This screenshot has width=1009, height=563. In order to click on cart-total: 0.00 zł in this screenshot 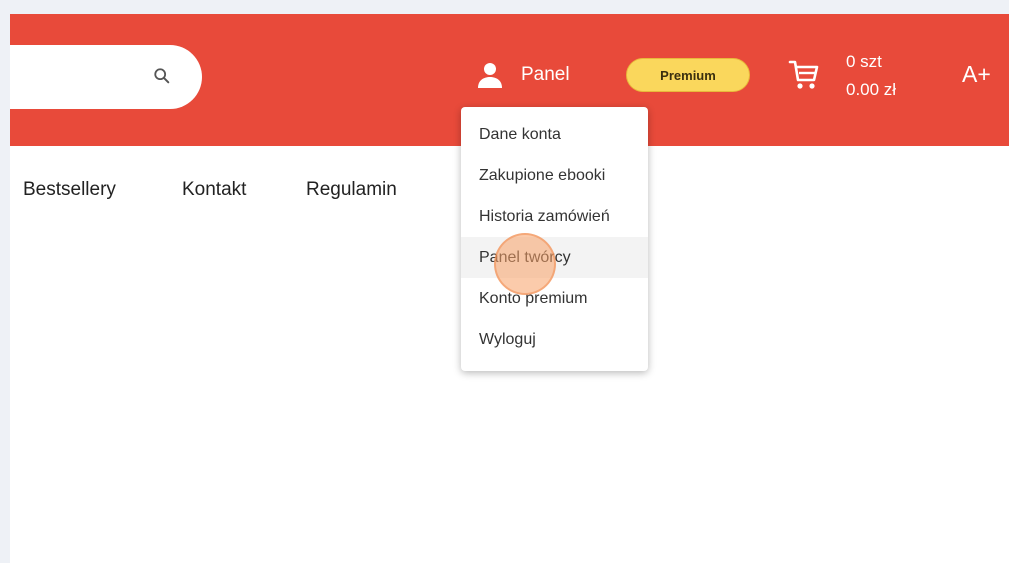, I will do `click(871, 89)`.